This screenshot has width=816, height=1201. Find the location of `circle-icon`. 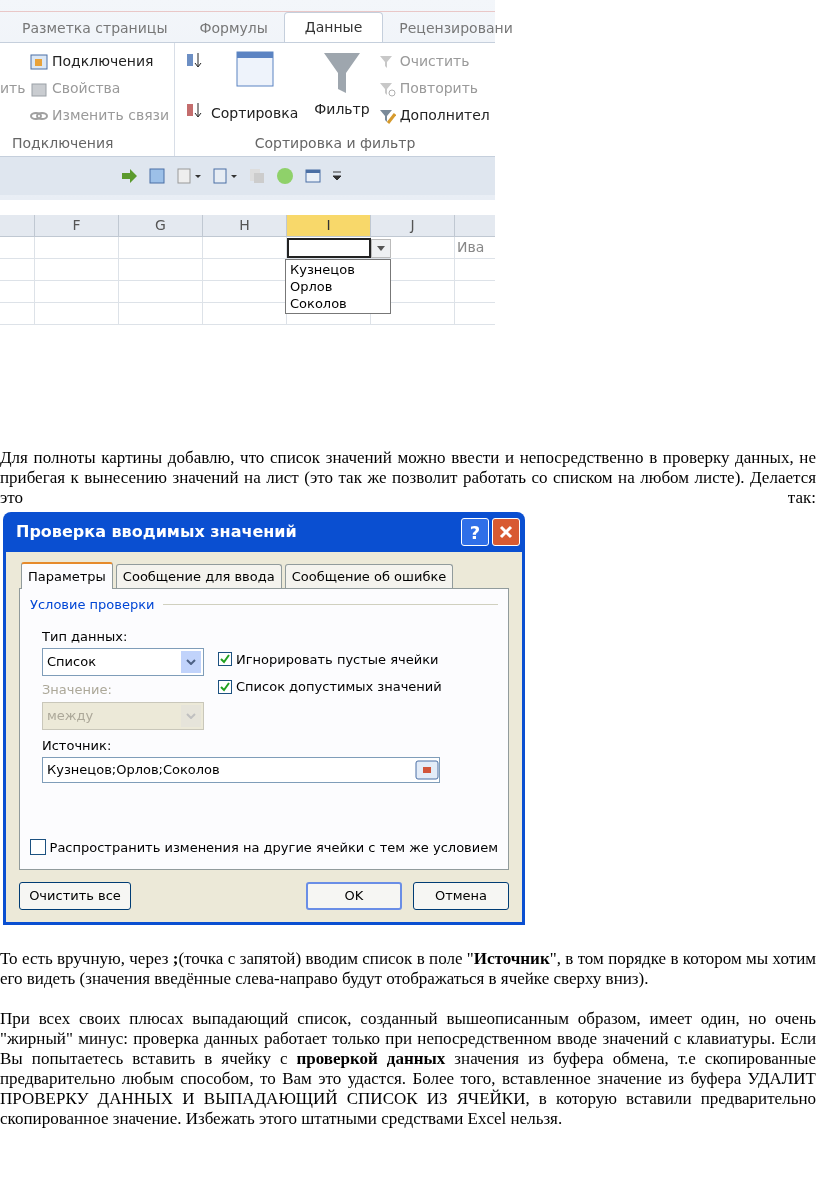

circle-icon is located at coordinates (285, 176).